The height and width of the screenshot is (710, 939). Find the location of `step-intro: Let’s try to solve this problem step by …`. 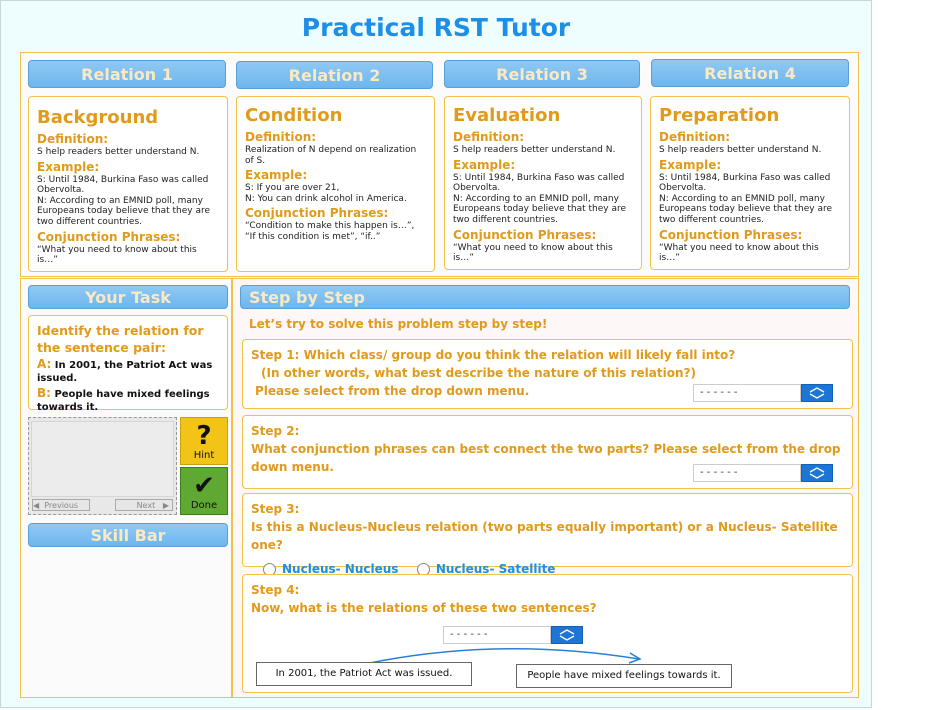

step-intro: Let’s try to solve this problem step by … is located at coordinates (398, 324).